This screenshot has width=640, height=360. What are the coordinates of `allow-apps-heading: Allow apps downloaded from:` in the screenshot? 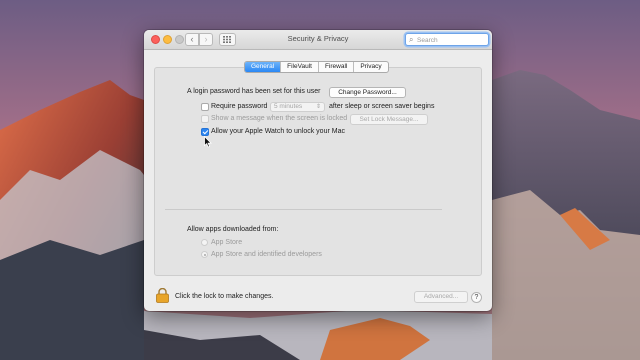 It's located at (233, 229).